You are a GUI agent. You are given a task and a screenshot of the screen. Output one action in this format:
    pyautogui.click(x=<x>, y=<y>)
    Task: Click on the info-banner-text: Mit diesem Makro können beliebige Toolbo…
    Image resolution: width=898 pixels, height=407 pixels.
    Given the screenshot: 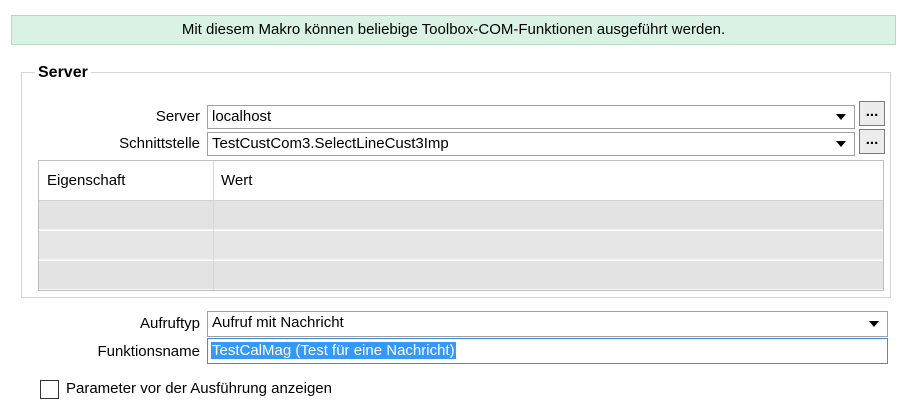 What is the action you would take?
    pyautogui.click(x=453, y=29)
    